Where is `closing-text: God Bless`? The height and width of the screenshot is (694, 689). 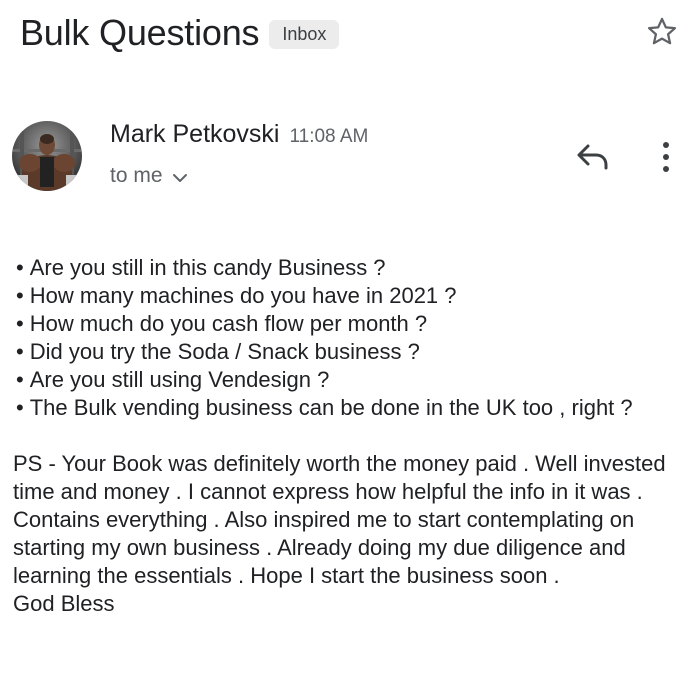 closing-text: God Bless is located at coordinates (64, 603).